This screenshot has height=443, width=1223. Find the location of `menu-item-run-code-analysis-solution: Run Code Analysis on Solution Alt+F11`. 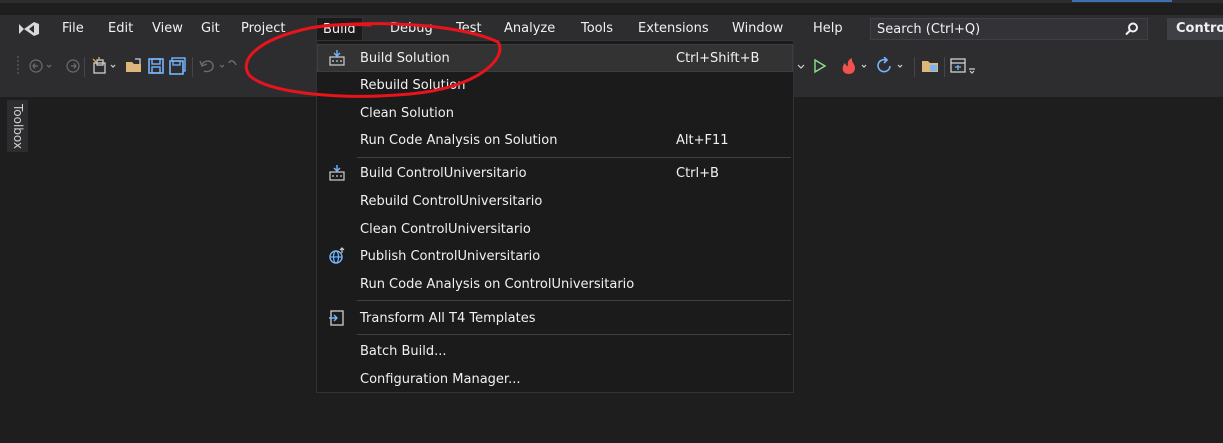

menu-item-run-code-analysis-solution: Run Code Analysis on Solution Alt+F11 is located at coordinates (555, 140).